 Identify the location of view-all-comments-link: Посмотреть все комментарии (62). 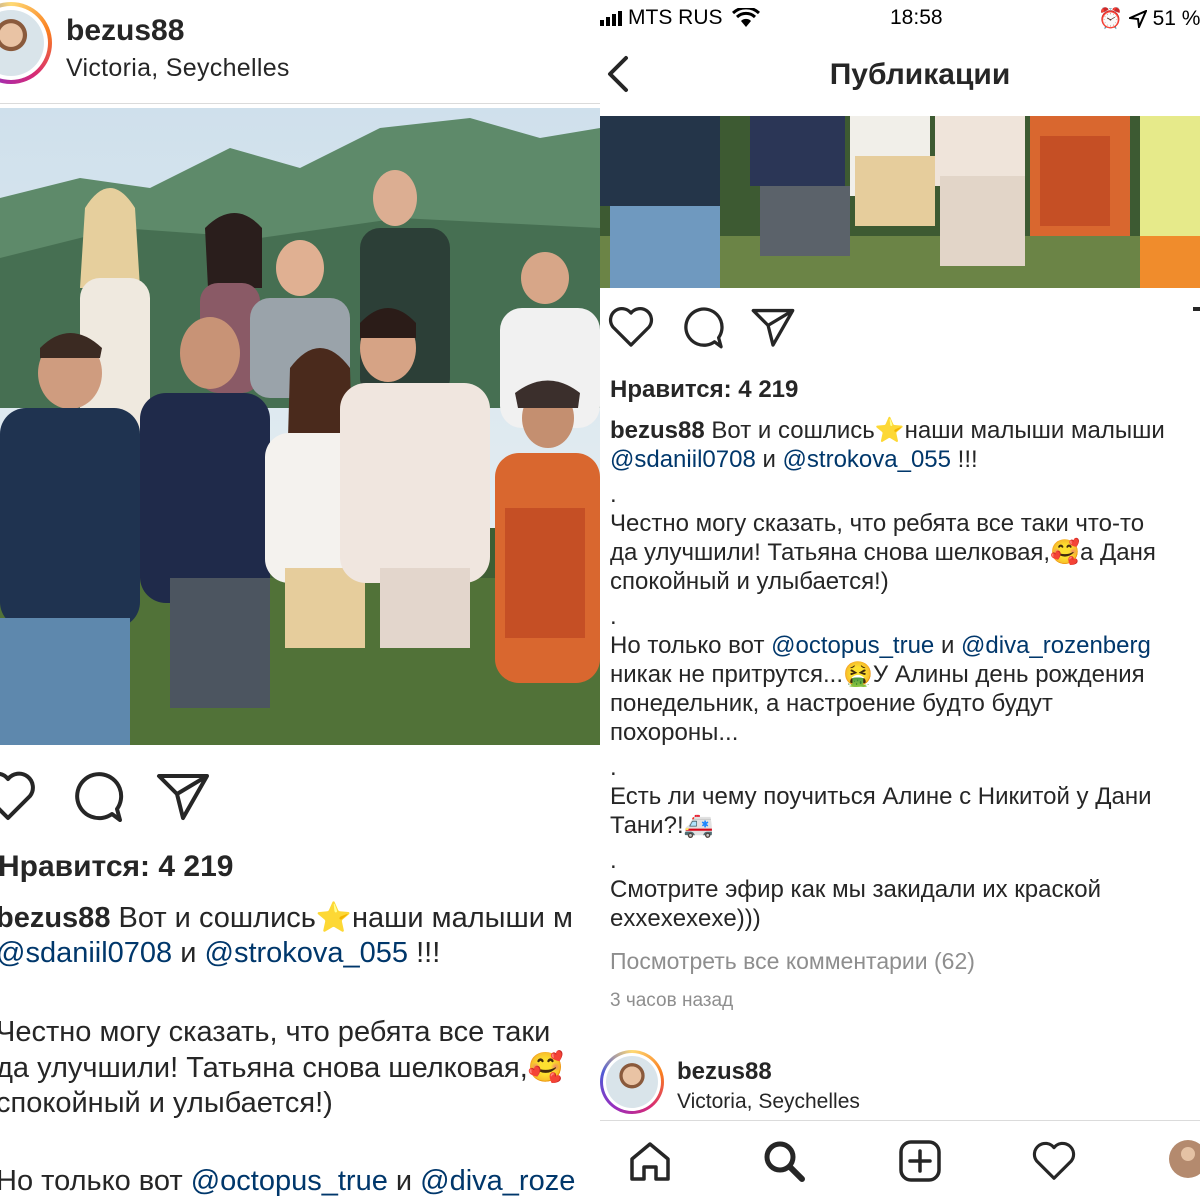
(792, 961).